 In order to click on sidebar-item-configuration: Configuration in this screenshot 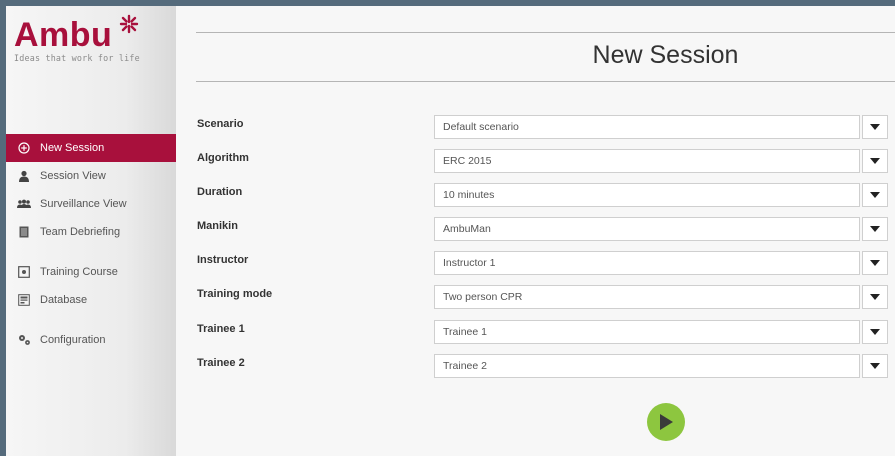, I will do `click(91, 340)`.